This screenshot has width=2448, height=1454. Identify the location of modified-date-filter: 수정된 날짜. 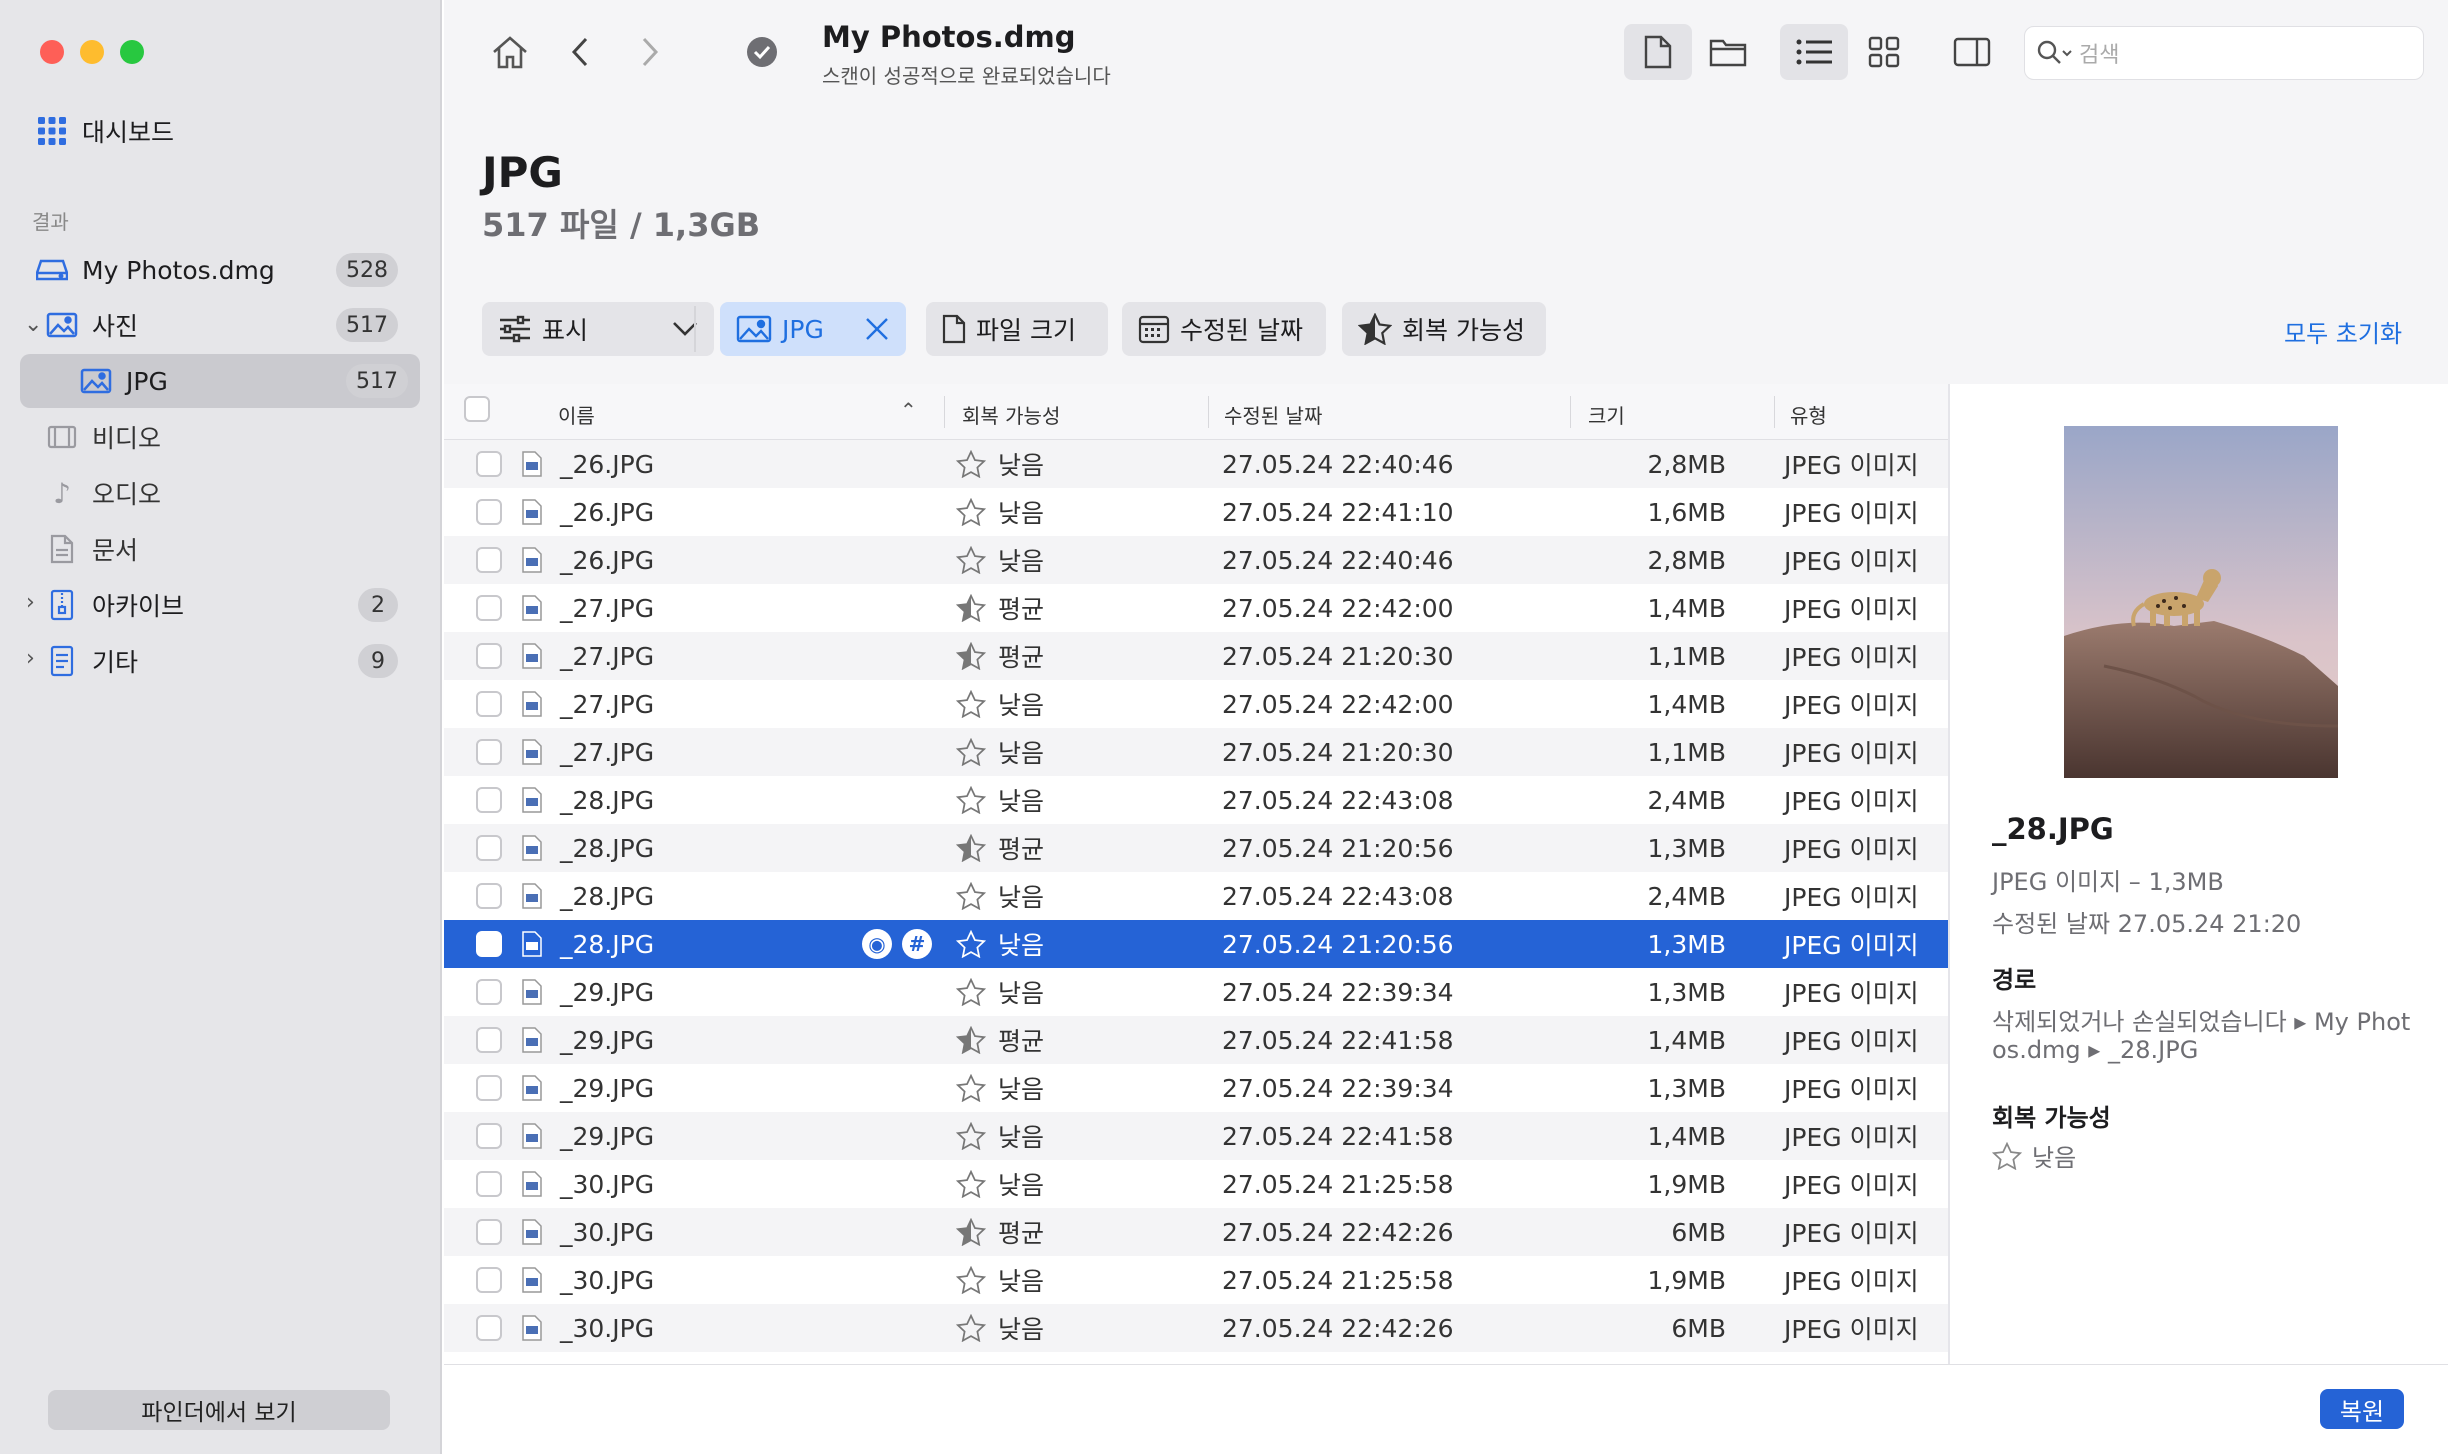
(1224, 329).